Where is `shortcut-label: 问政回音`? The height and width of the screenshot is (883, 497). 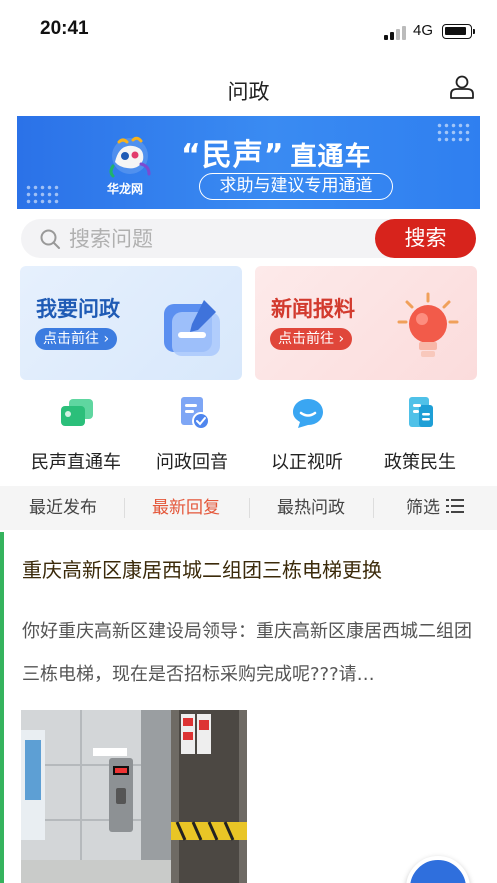 shortcut-label: 问政回音 is located at coordinates (192, 462).